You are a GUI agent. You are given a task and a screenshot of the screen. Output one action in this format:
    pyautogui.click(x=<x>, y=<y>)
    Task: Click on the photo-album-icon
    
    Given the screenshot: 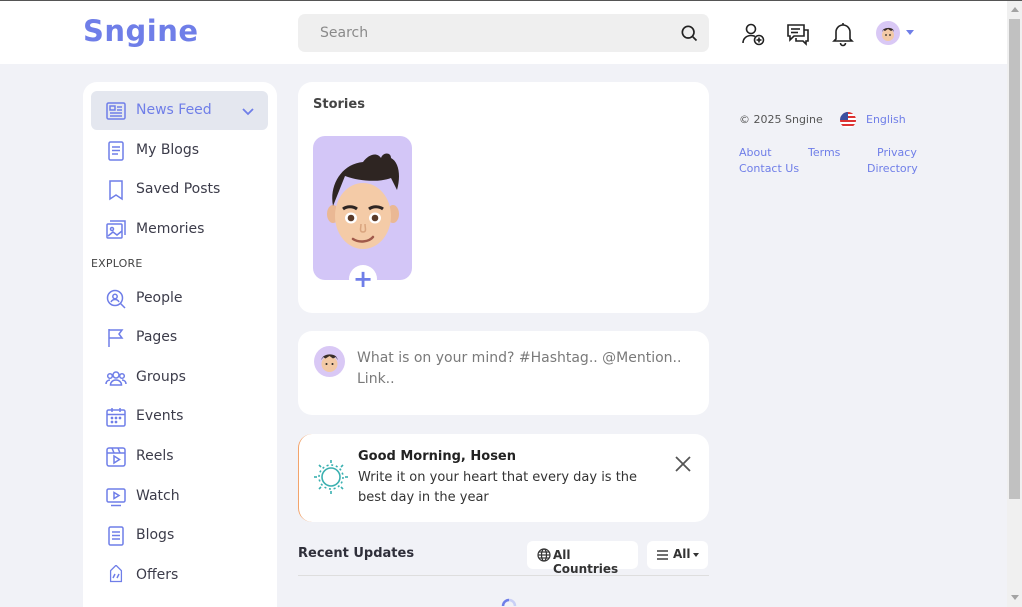 What is the action you would take?
    pyautogui.click(x=116, y=229)
    